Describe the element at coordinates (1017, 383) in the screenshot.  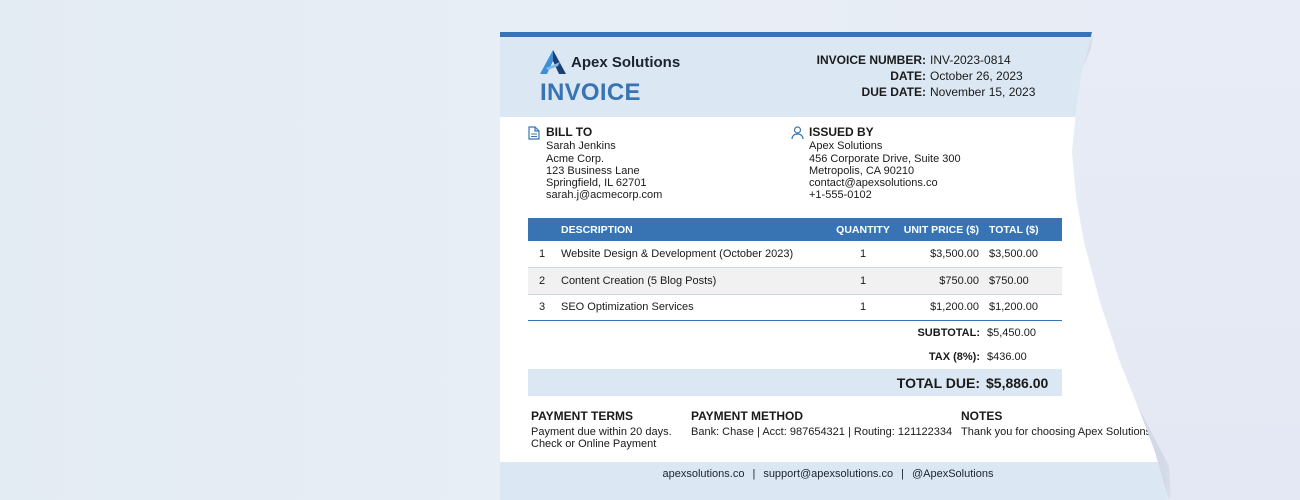
I see `total-due-value: $5,886.00` at that location.